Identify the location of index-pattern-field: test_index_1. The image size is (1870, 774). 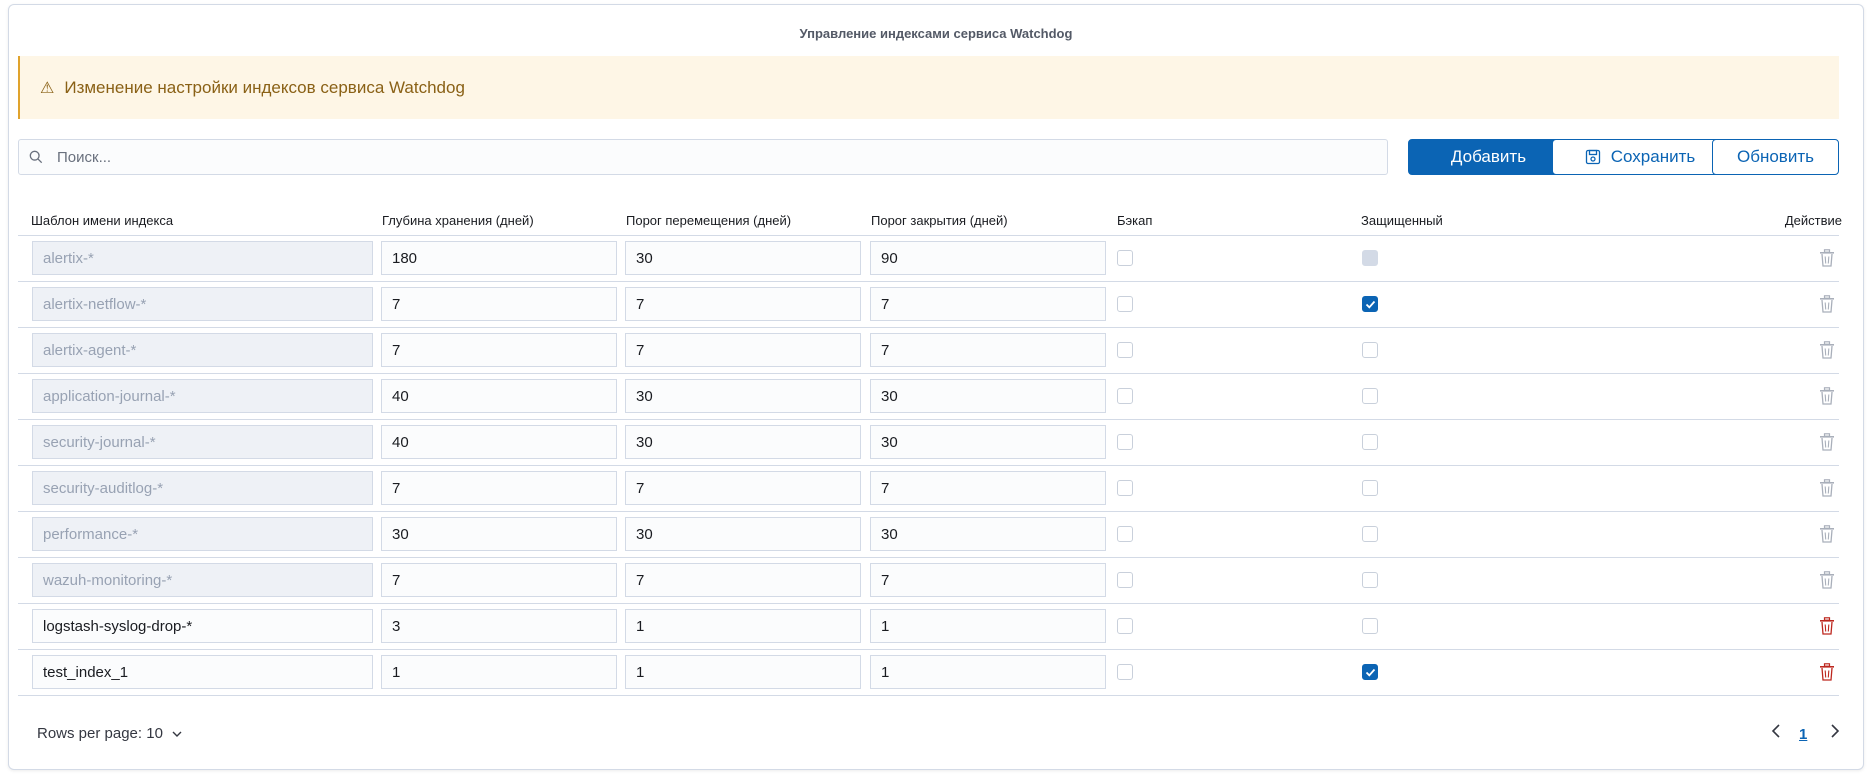
(202, 672).